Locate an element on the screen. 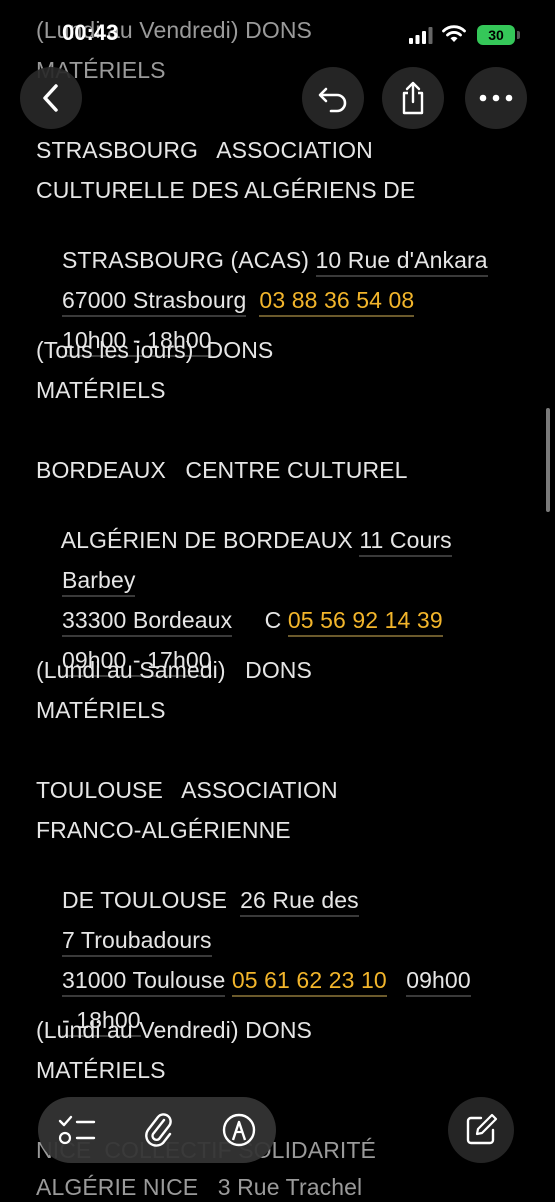  wifi-icon is located at coordinates (454, 33).